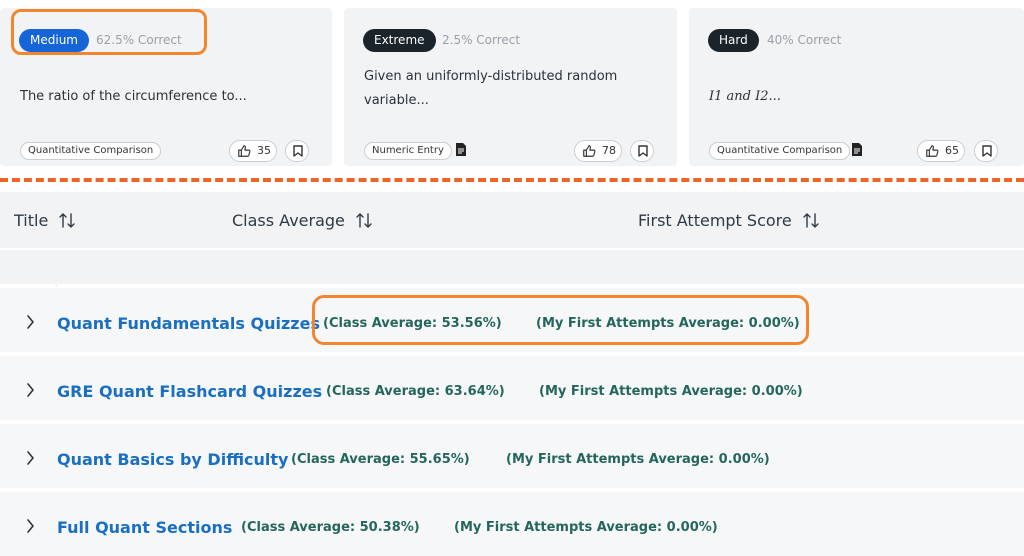 This screenshot has width=1024, height=556. I want to click on like-count: 78, so click(609, 150).